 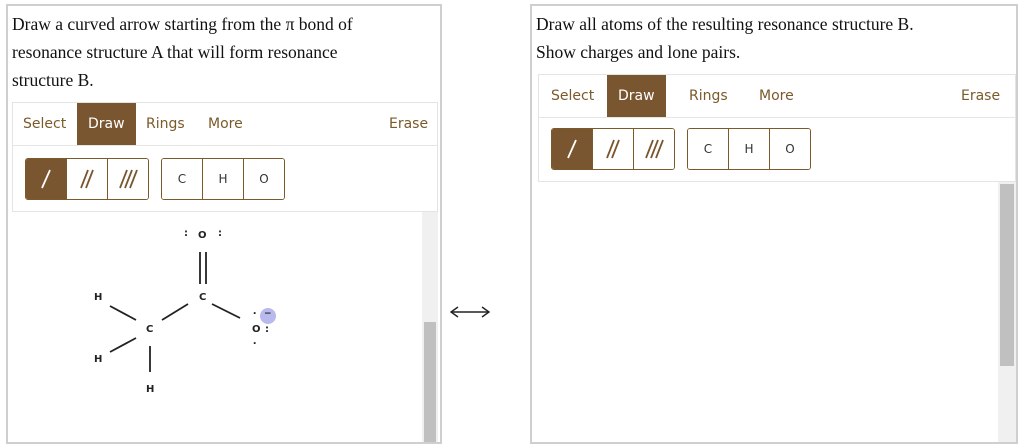 I want to click on erase-button-b: Erase, so click(x=980, y=96).